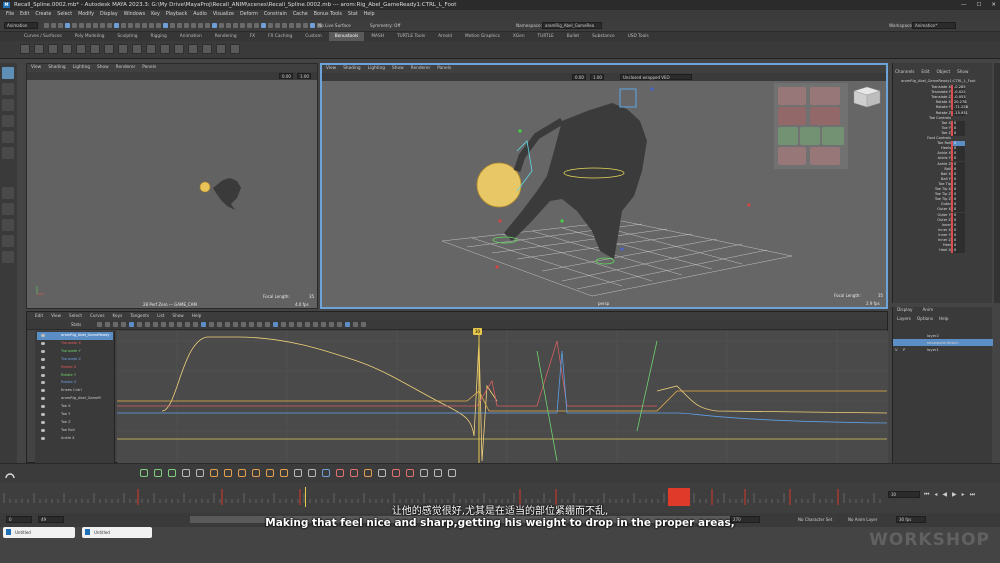 This screenshot has height=563, width=1000. What do you see at coordinates (972, 495) in the screenshot?
I see `go-to-end-icon: ⏭` at bounding box center [972, 495].